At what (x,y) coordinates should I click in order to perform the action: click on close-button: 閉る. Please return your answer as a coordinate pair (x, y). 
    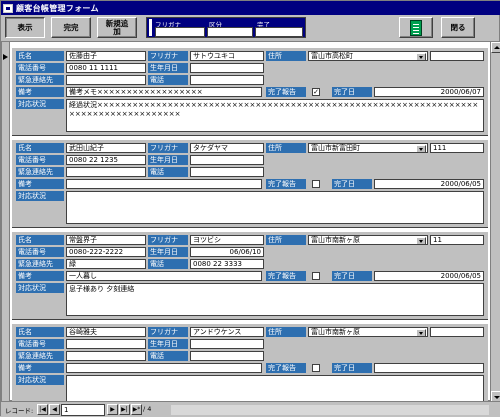
    Looking at the image, I should click on (458, 27).